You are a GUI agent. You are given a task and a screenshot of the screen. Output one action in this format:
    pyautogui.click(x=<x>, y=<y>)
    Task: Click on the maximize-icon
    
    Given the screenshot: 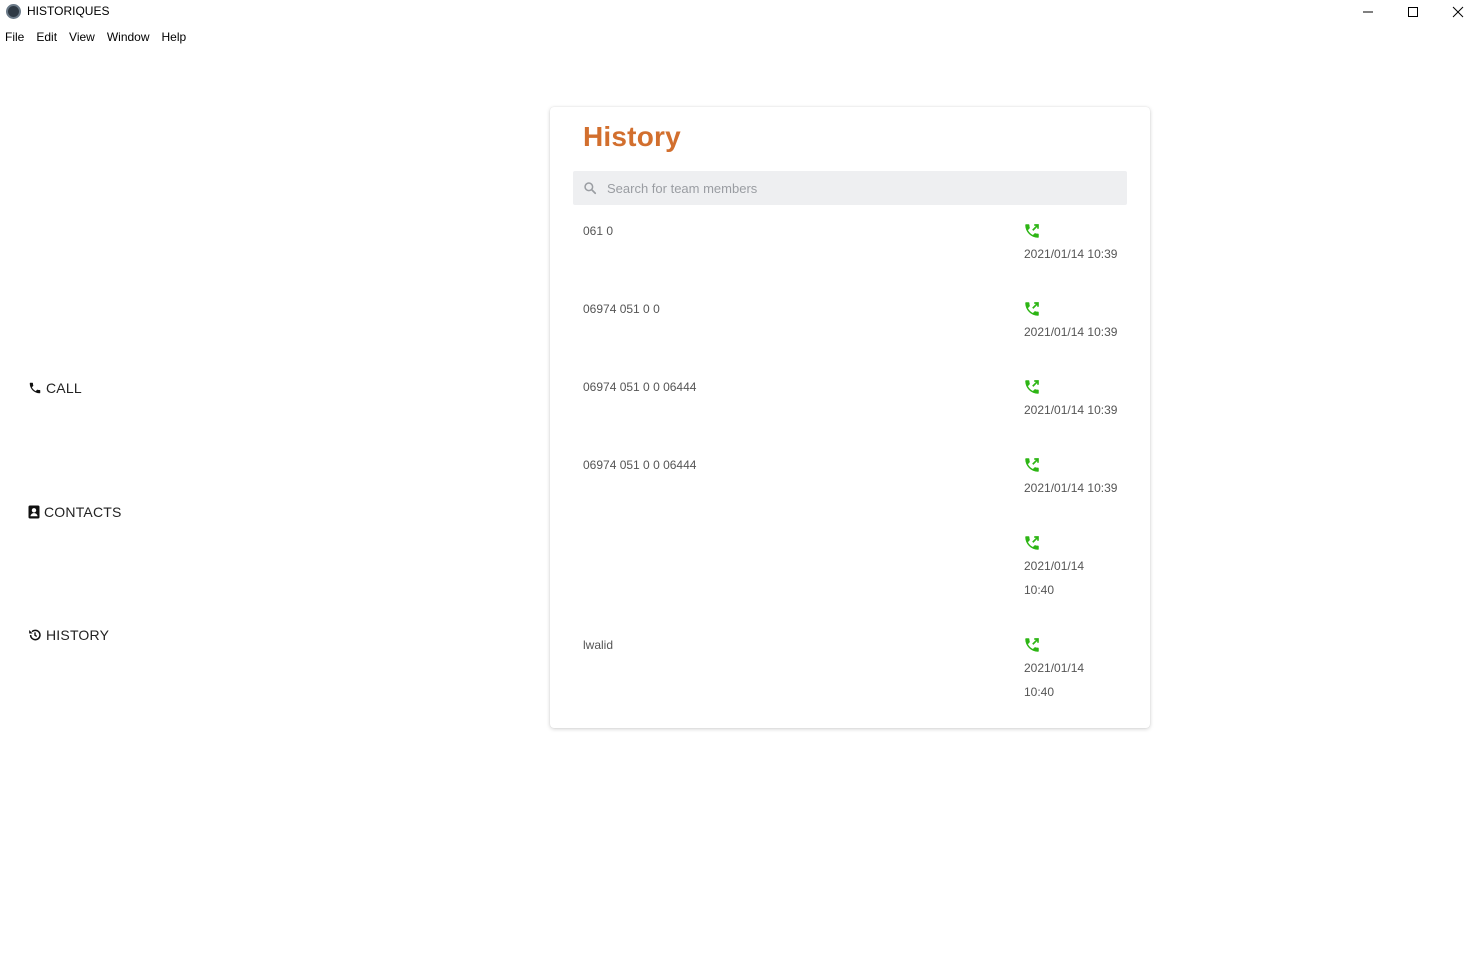 What is the action you would take?
    pyautogui.click(x=1413, y=12)
    